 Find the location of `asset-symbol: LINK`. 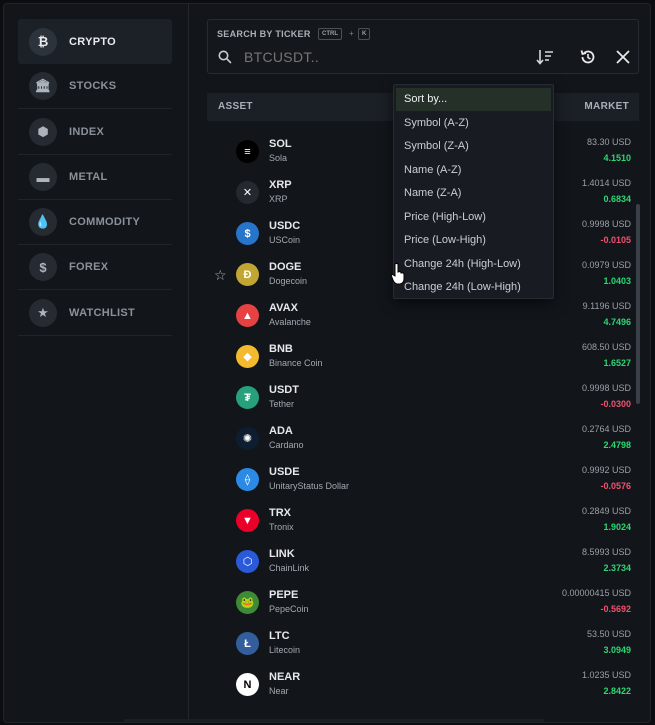

asset-symbol: LINK is located at coordinates (282, 554).